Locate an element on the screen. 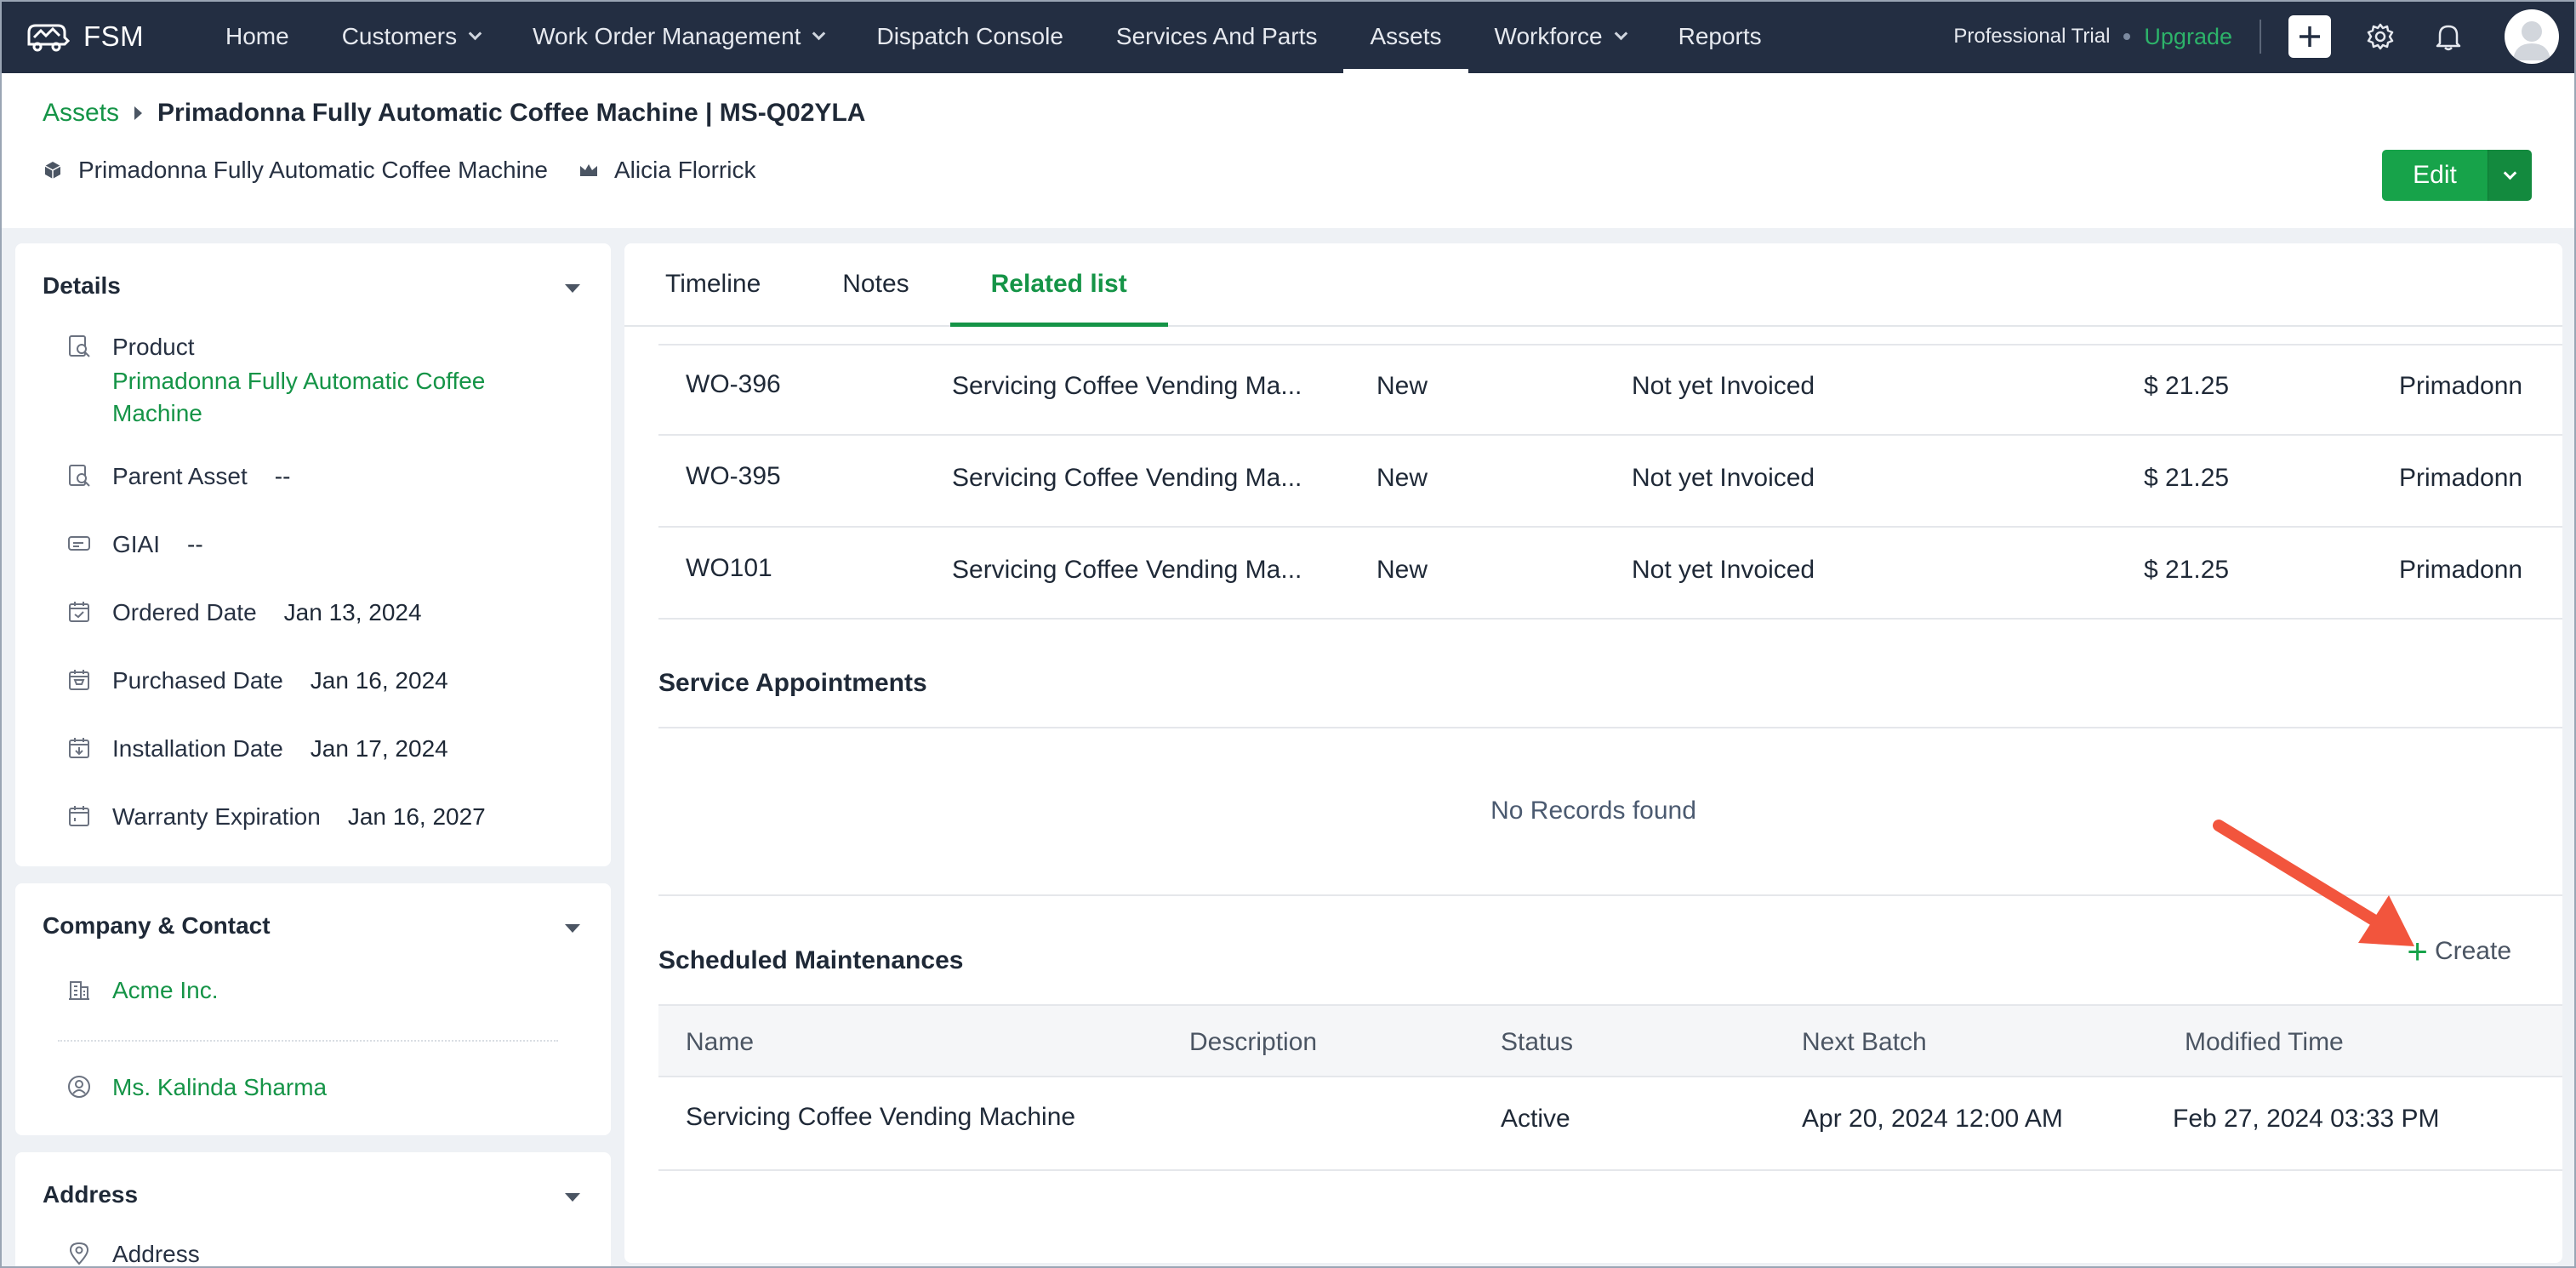 This screenshot has height=1268, width=2576. nav-item-assets: Assets is located at coordinates (1406, 37).